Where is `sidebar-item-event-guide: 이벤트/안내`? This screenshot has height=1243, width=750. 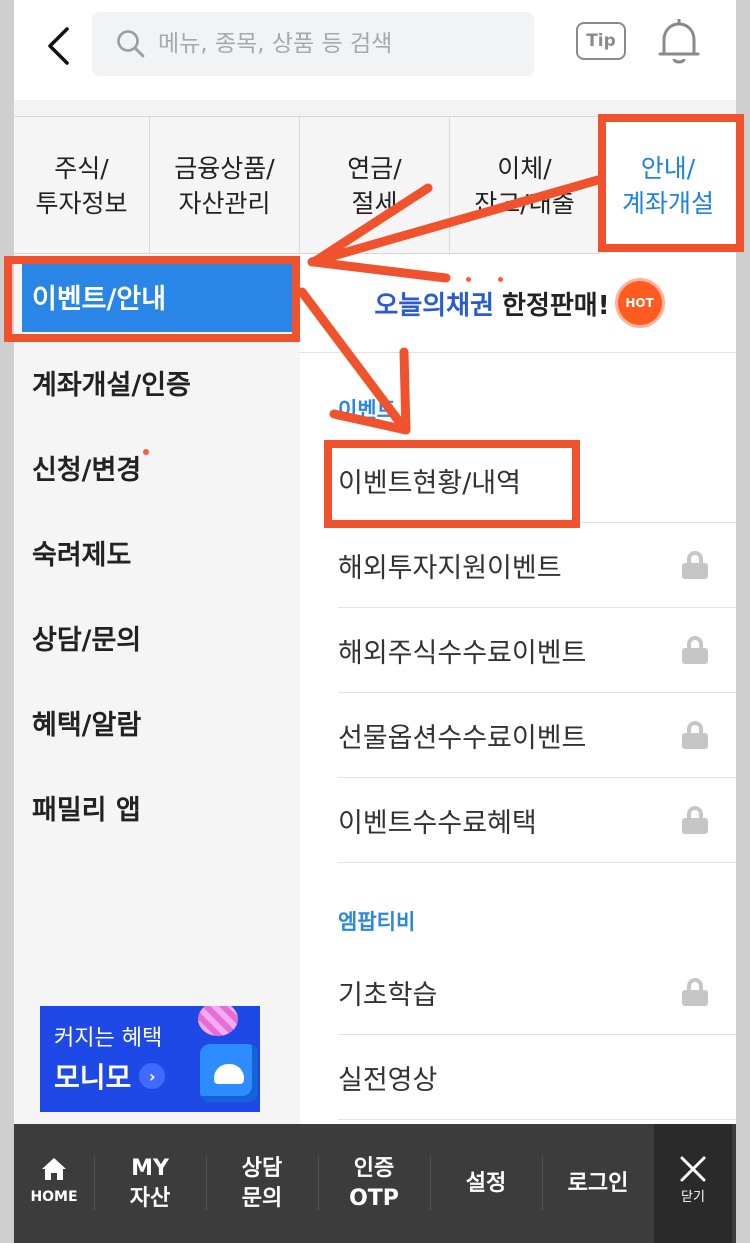
sidebar-item-event-guide: 이벤트/안내 is located at coordinates (157, 296).